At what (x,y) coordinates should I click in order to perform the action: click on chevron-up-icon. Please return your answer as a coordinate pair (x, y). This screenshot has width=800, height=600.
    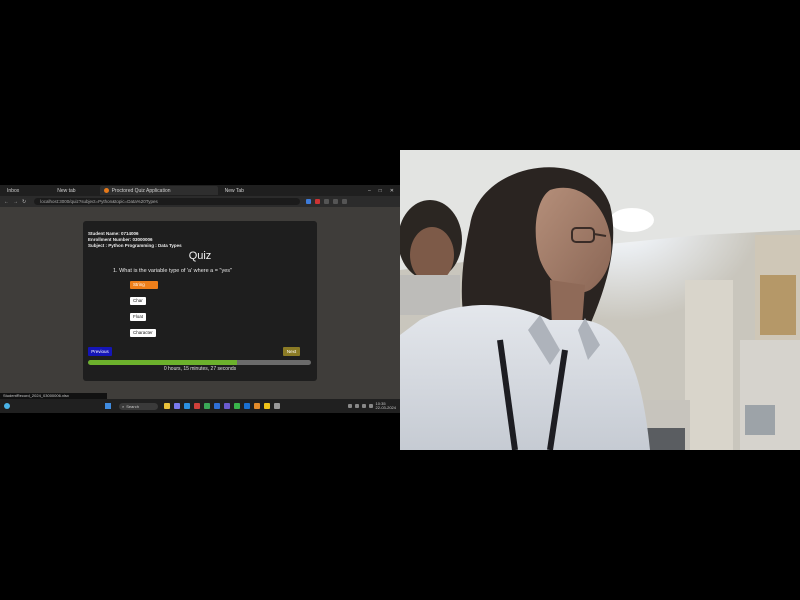
    Looking at the image, I should click on (349, 406).